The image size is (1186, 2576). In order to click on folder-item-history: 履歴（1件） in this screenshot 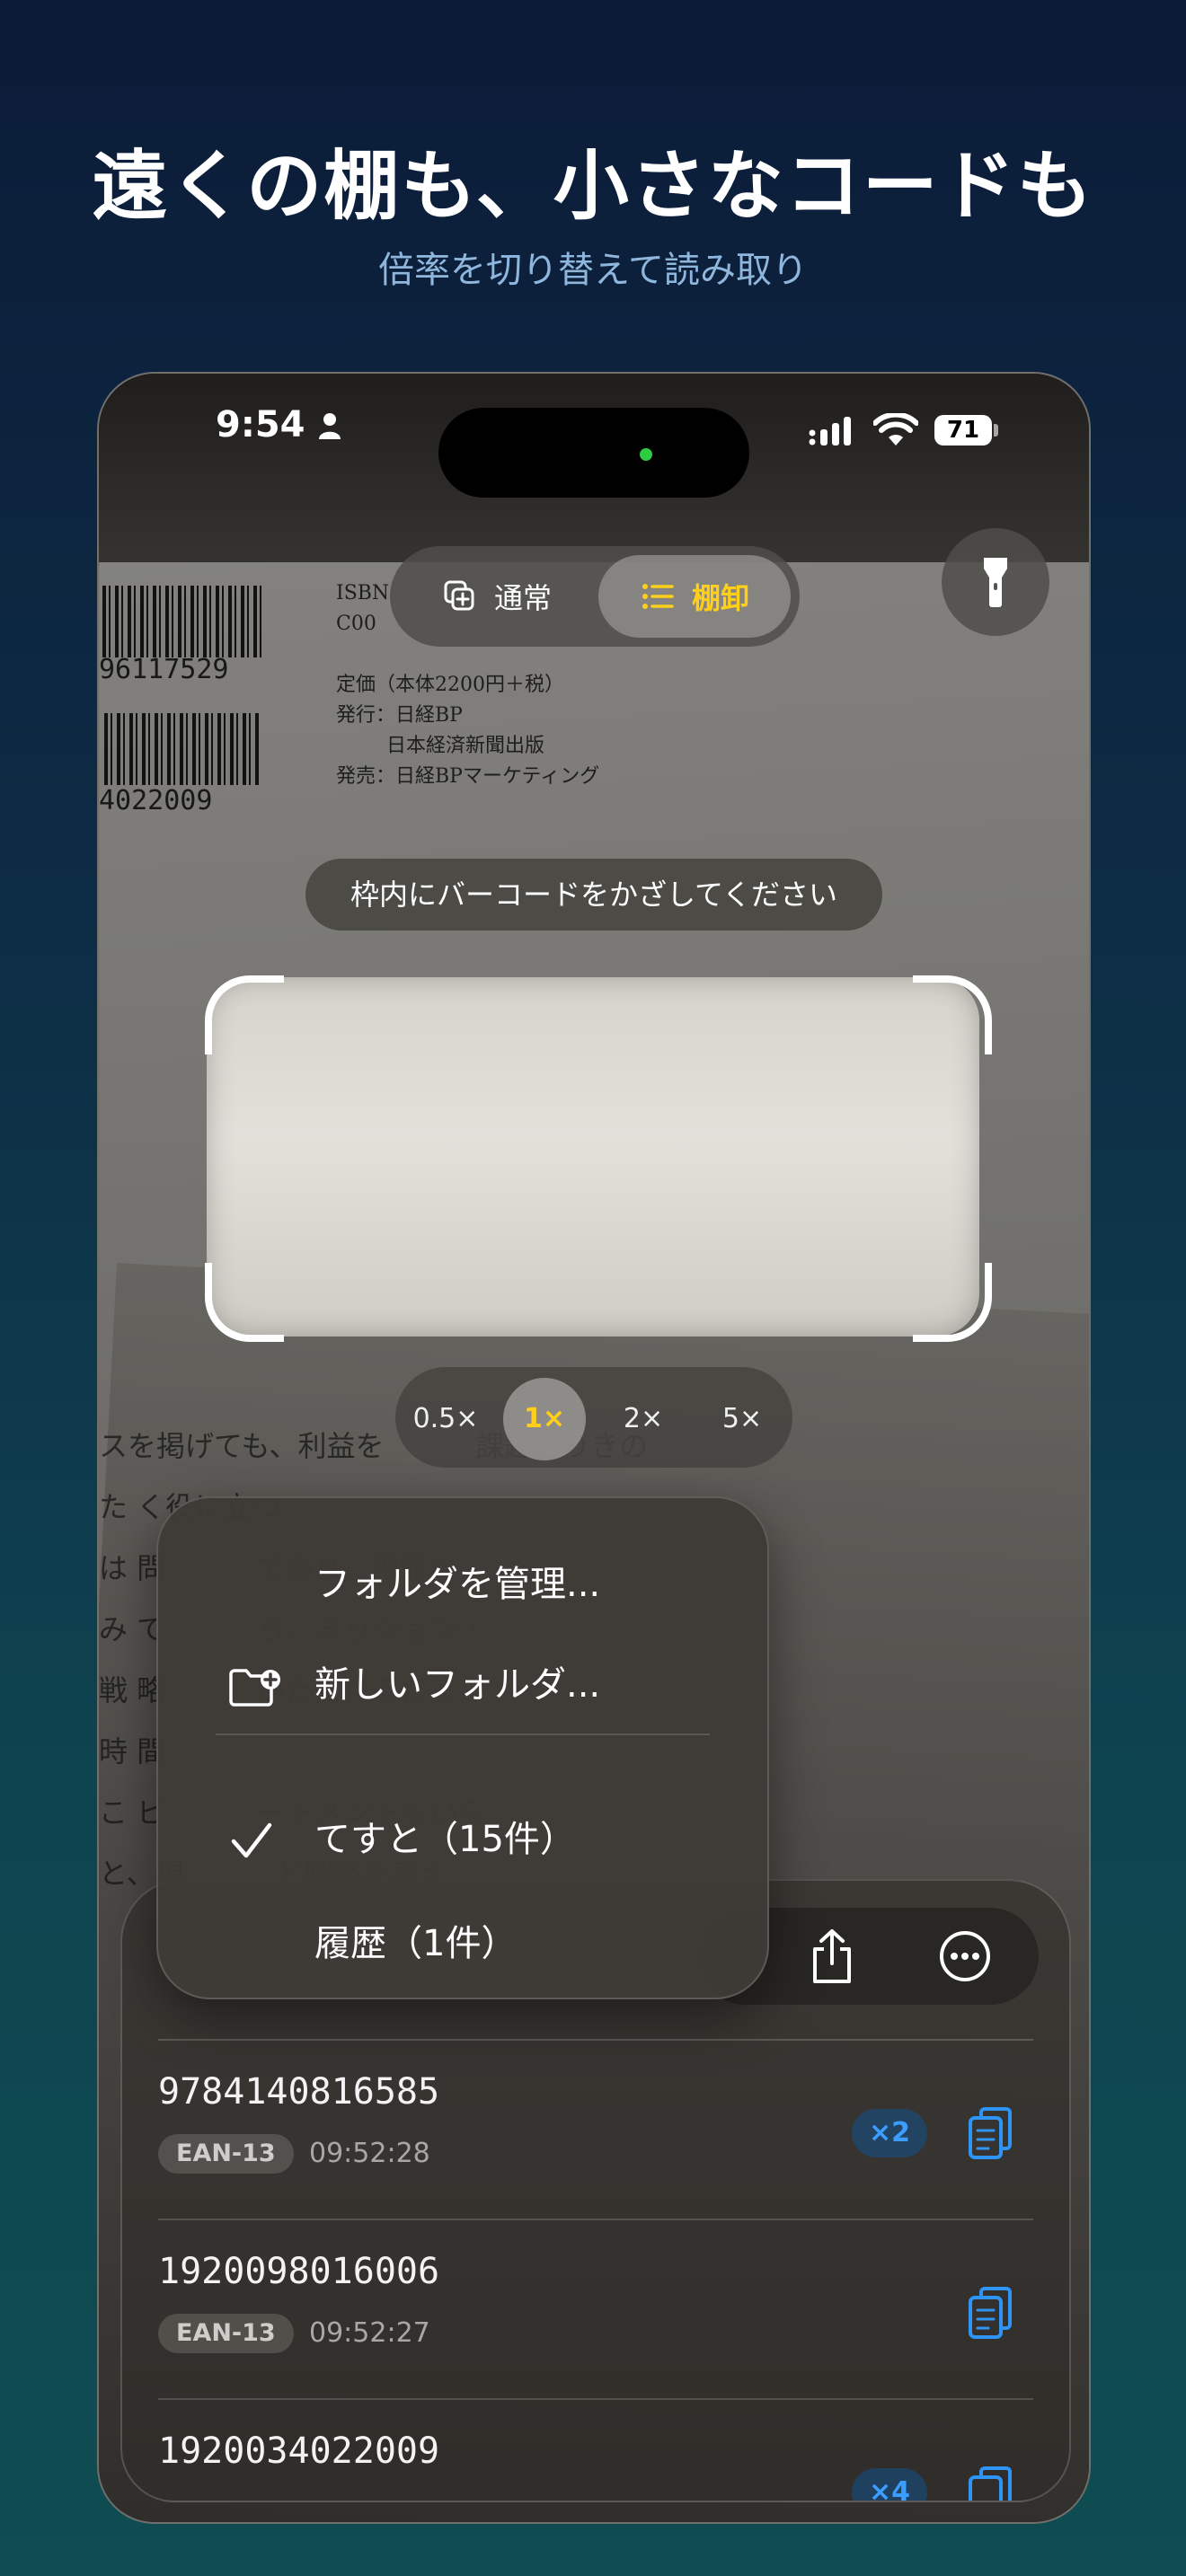, I will do `click(462, 1944)`.